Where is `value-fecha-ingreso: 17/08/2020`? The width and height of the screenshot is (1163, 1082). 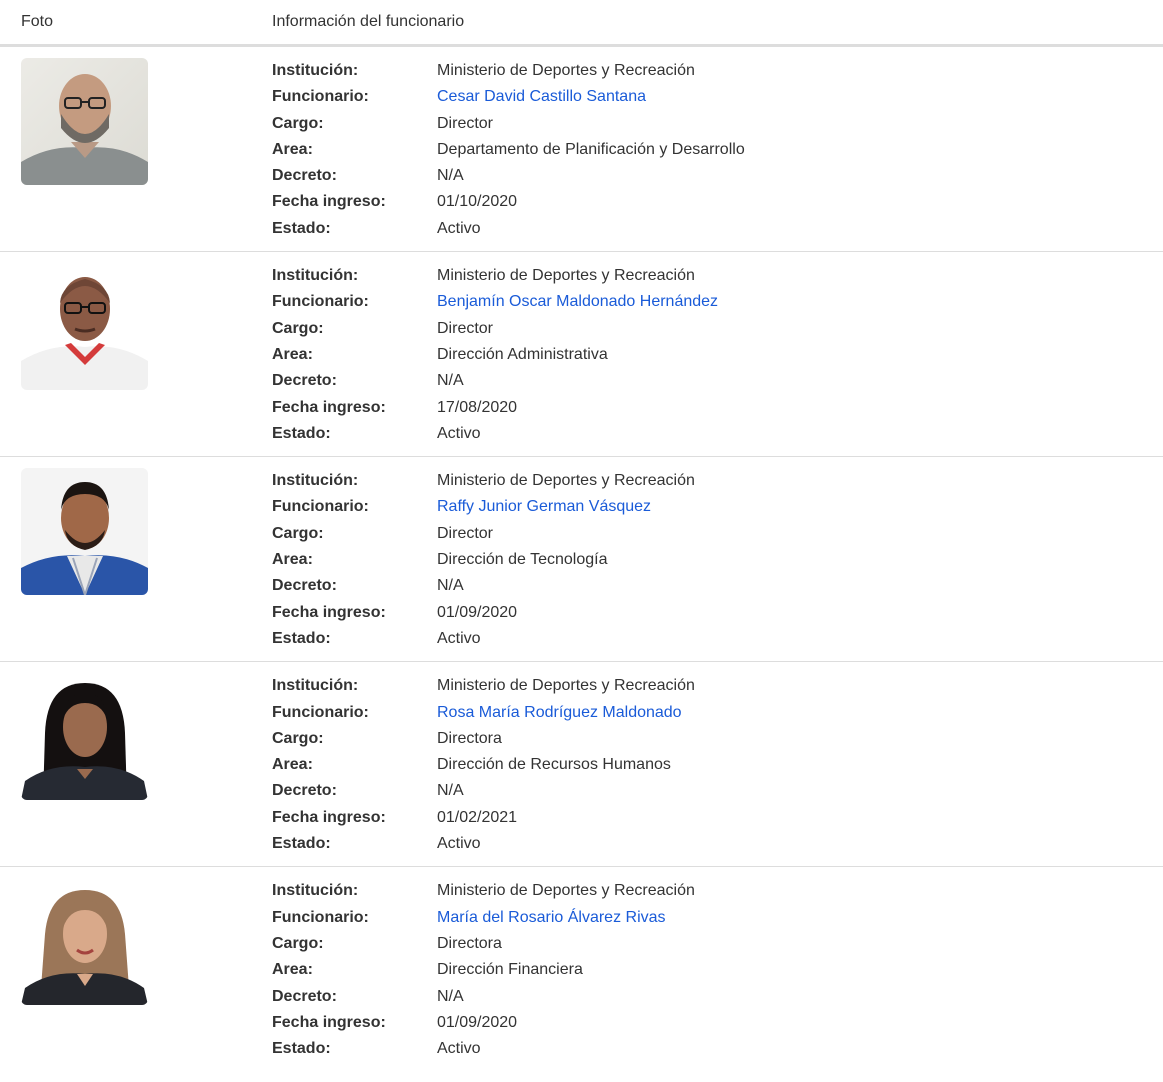
value-fecha-ingreso: 17/08/2020 is located at coordinates (477, 407).